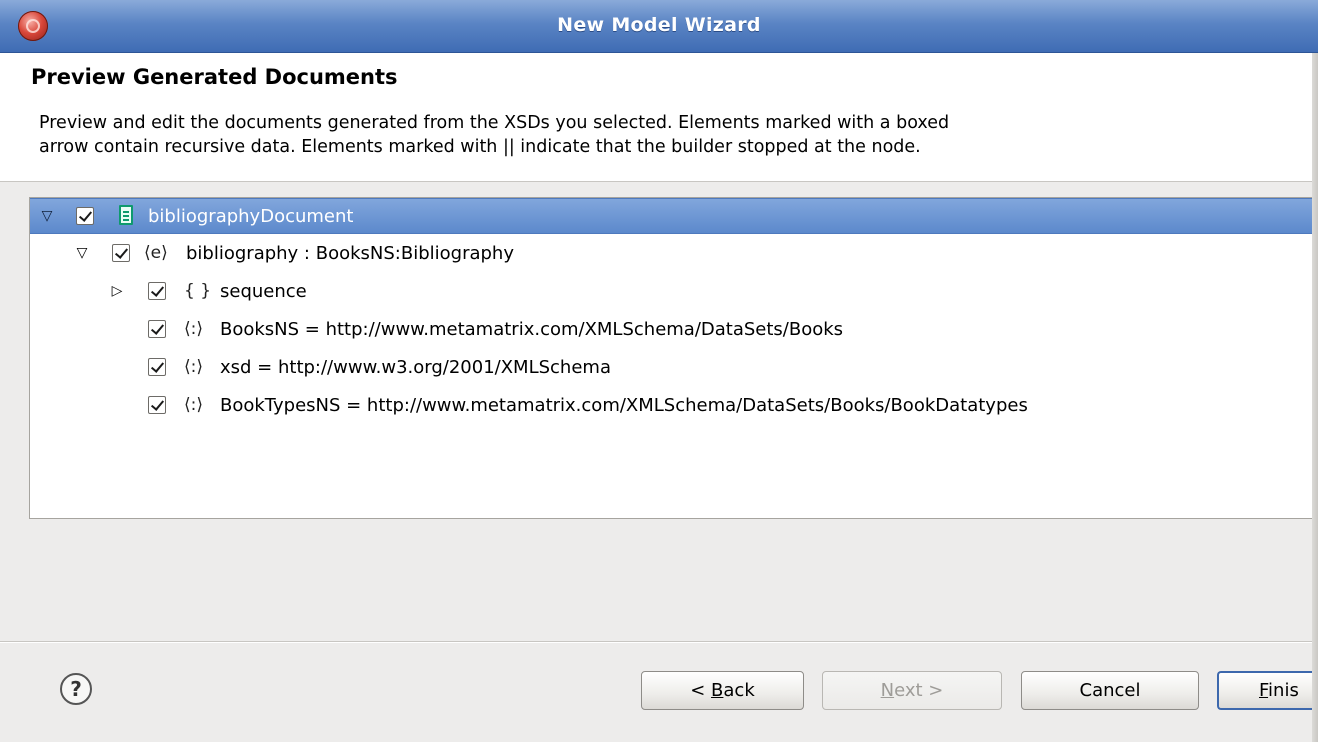 This screenshot has width=1318, height=742. Describe the element at coordinates (214, 77) in the screenshot. I see `page-title: Preview Generated Documents` at that location.